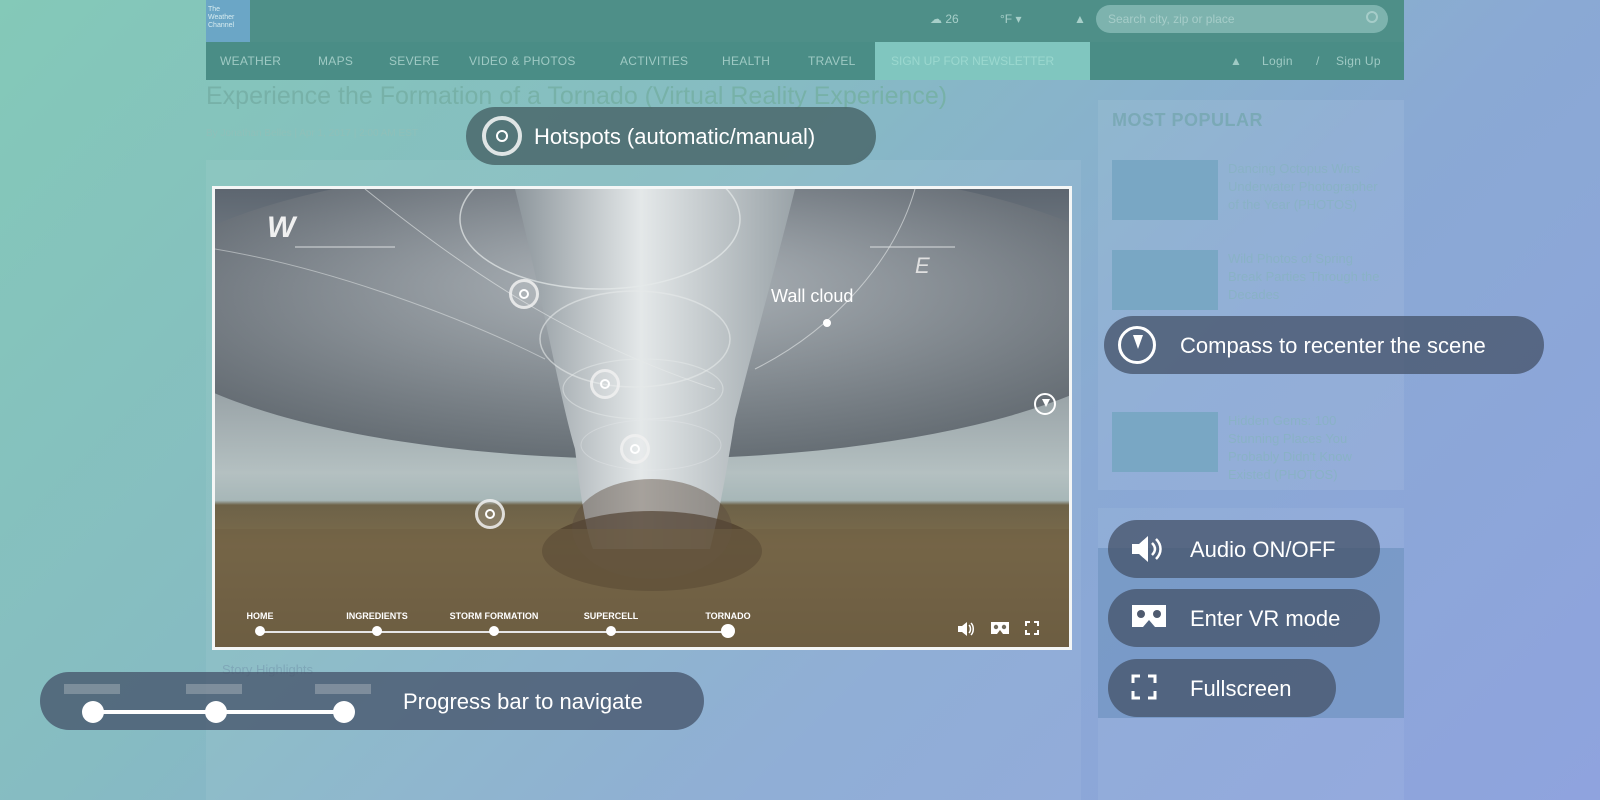 This screenshot has width=1600, height=800. I want to click on location-pin-icon: ▲, so click(1080, 19).